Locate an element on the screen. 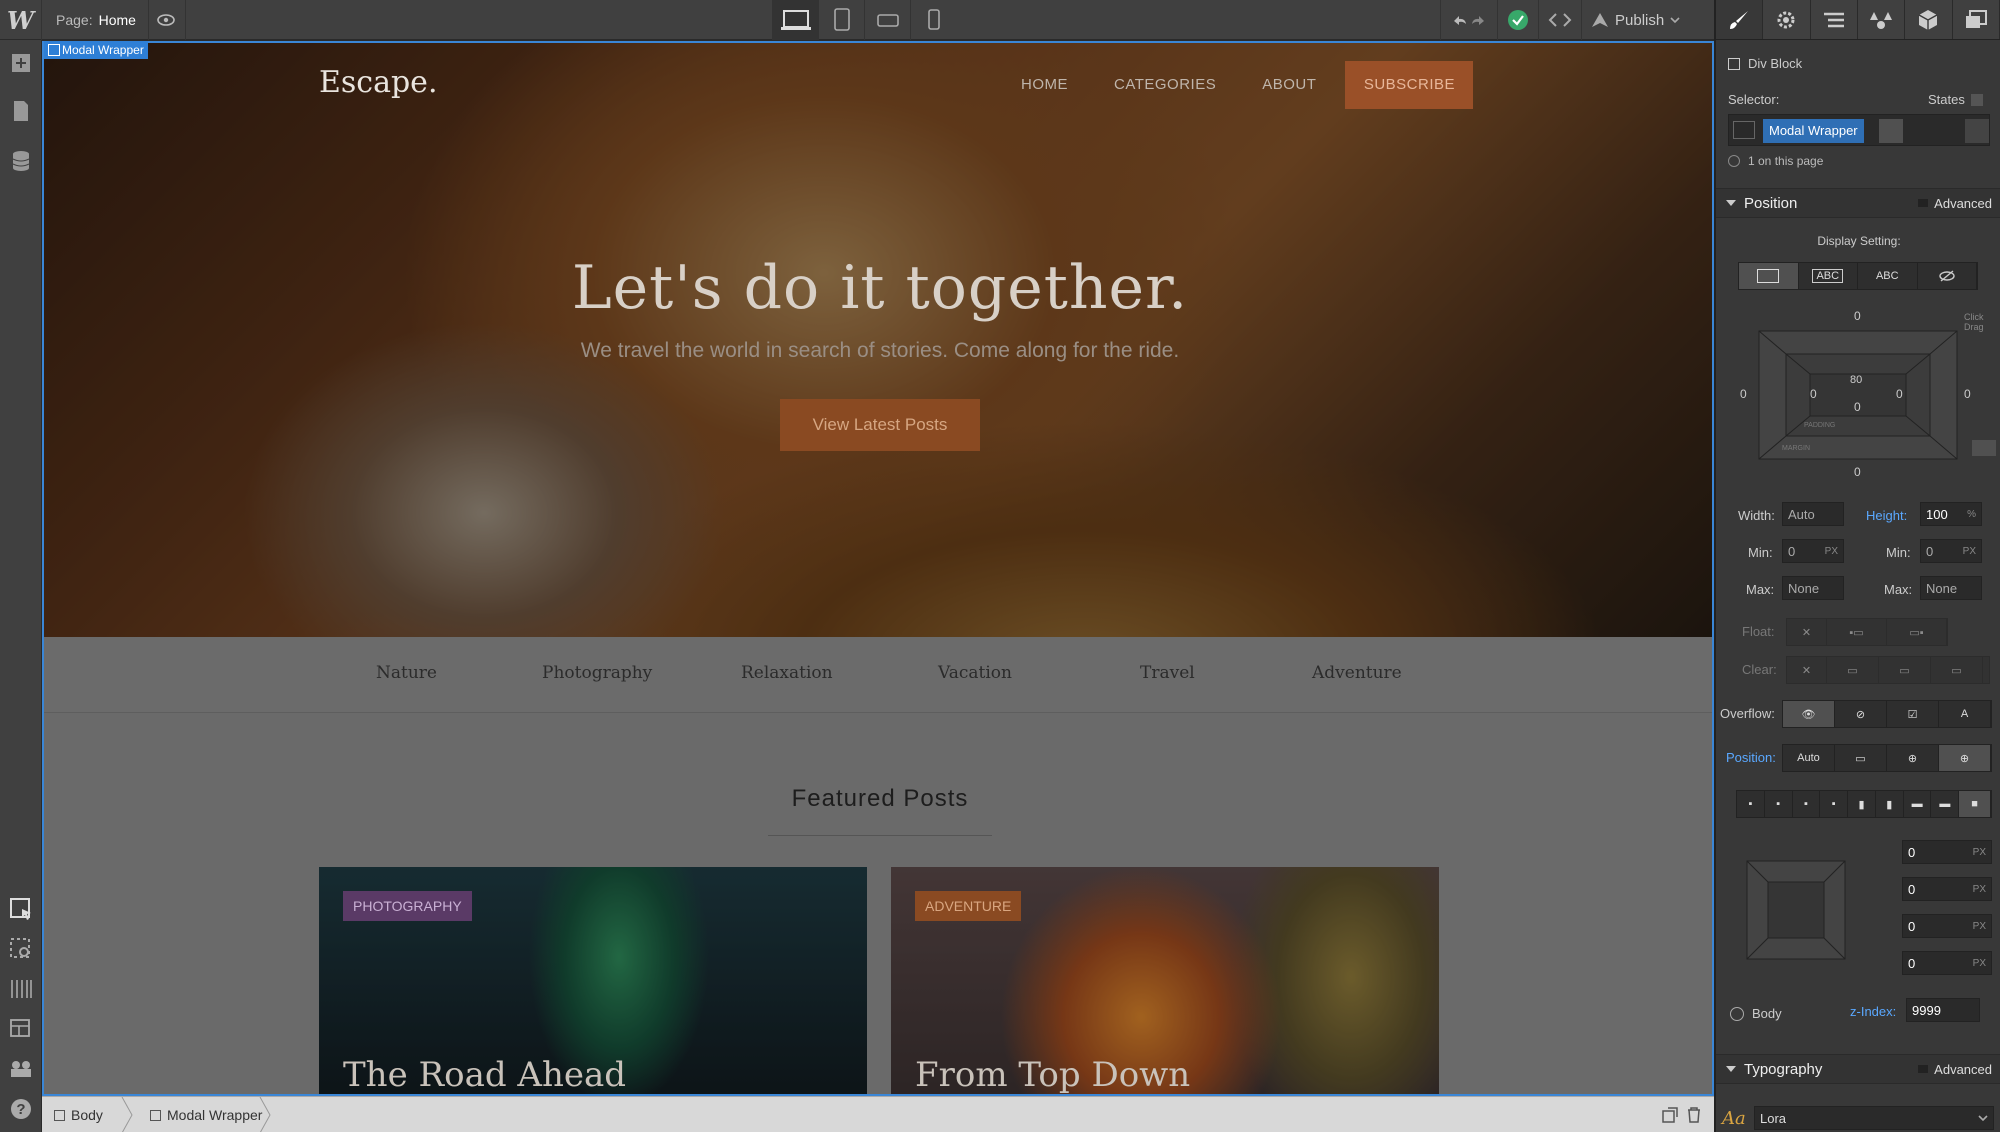 This screenshot has height=1132, width=2000. padding-left-value: 0 is located at coordinates (1813, 394).